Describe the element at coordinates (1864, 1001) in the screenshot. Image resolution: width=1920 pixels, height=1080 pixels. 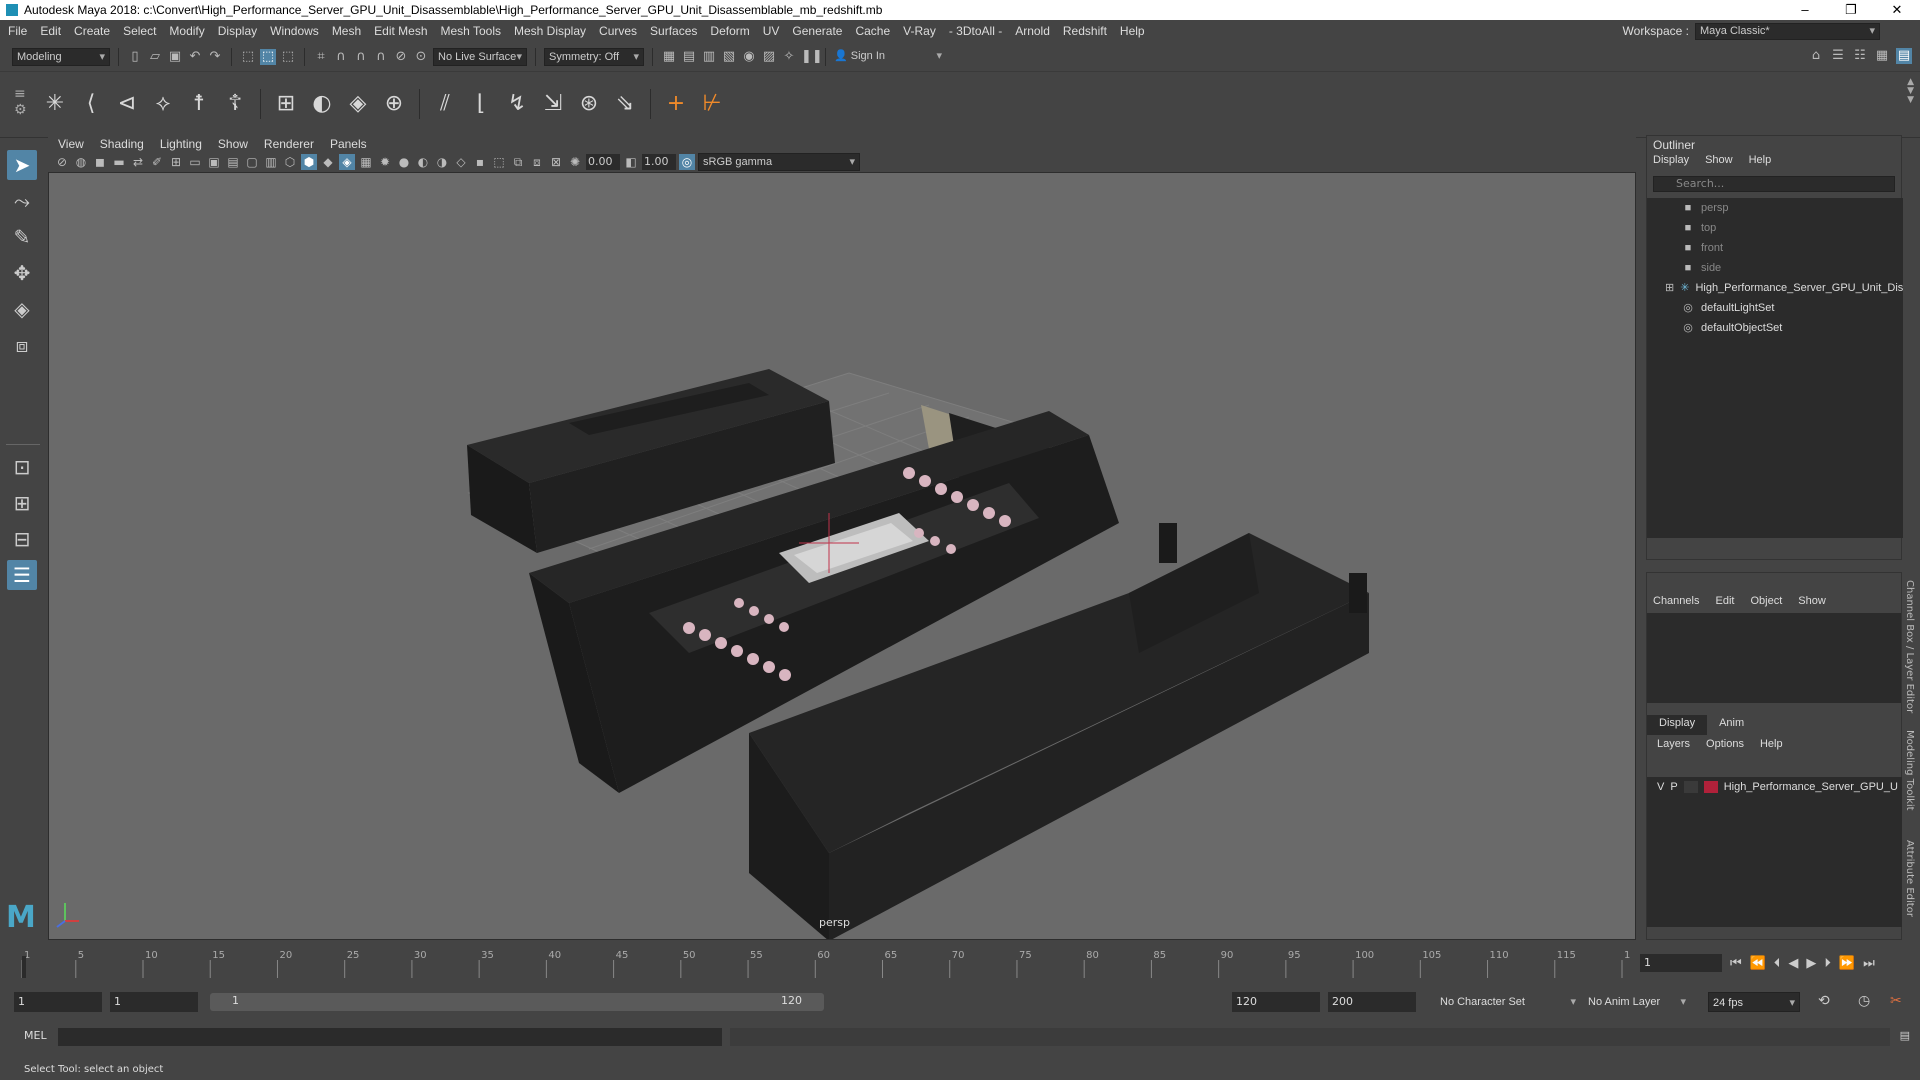
I see `auto-key-icon: ◷` at that location.